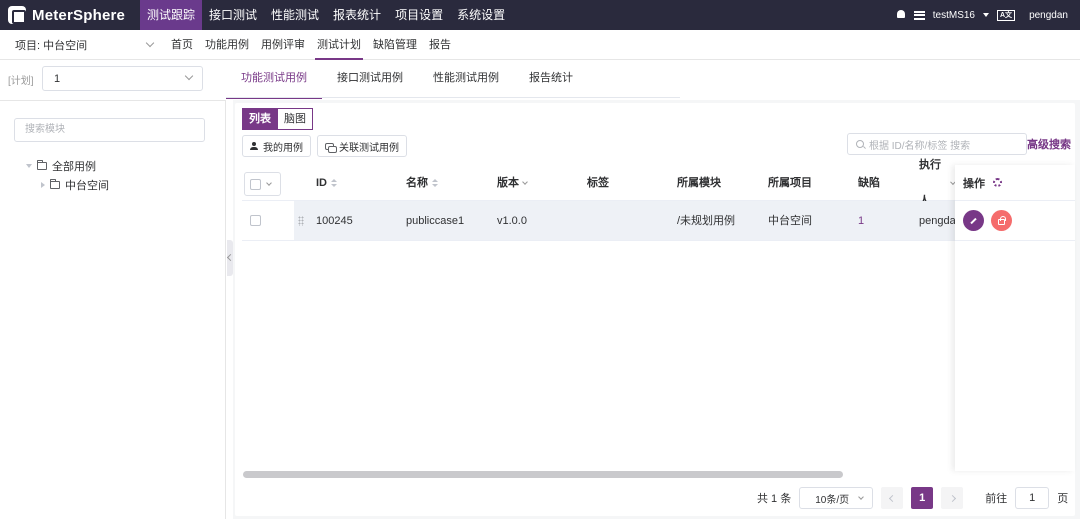 Image resolution: width=1080 pixels, height=519 pixels. Describe the element at coordinates (919, 15) in the screenshot. I see `task-list-icon` at that location.